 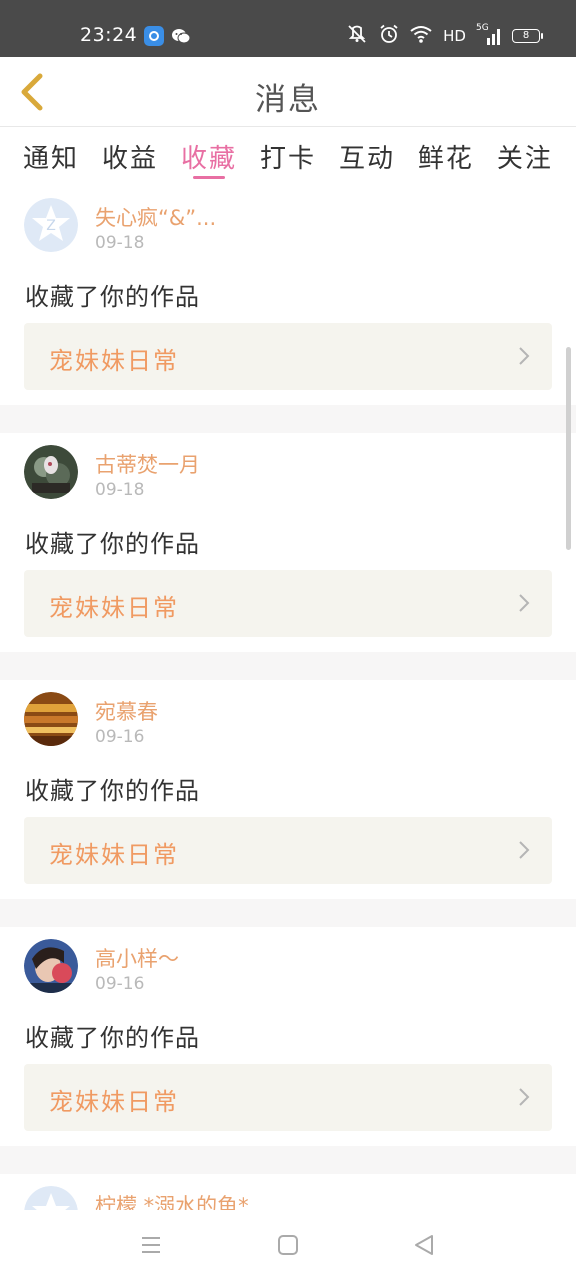 I want to click on wifi-icon, so click(x=421, y=36).